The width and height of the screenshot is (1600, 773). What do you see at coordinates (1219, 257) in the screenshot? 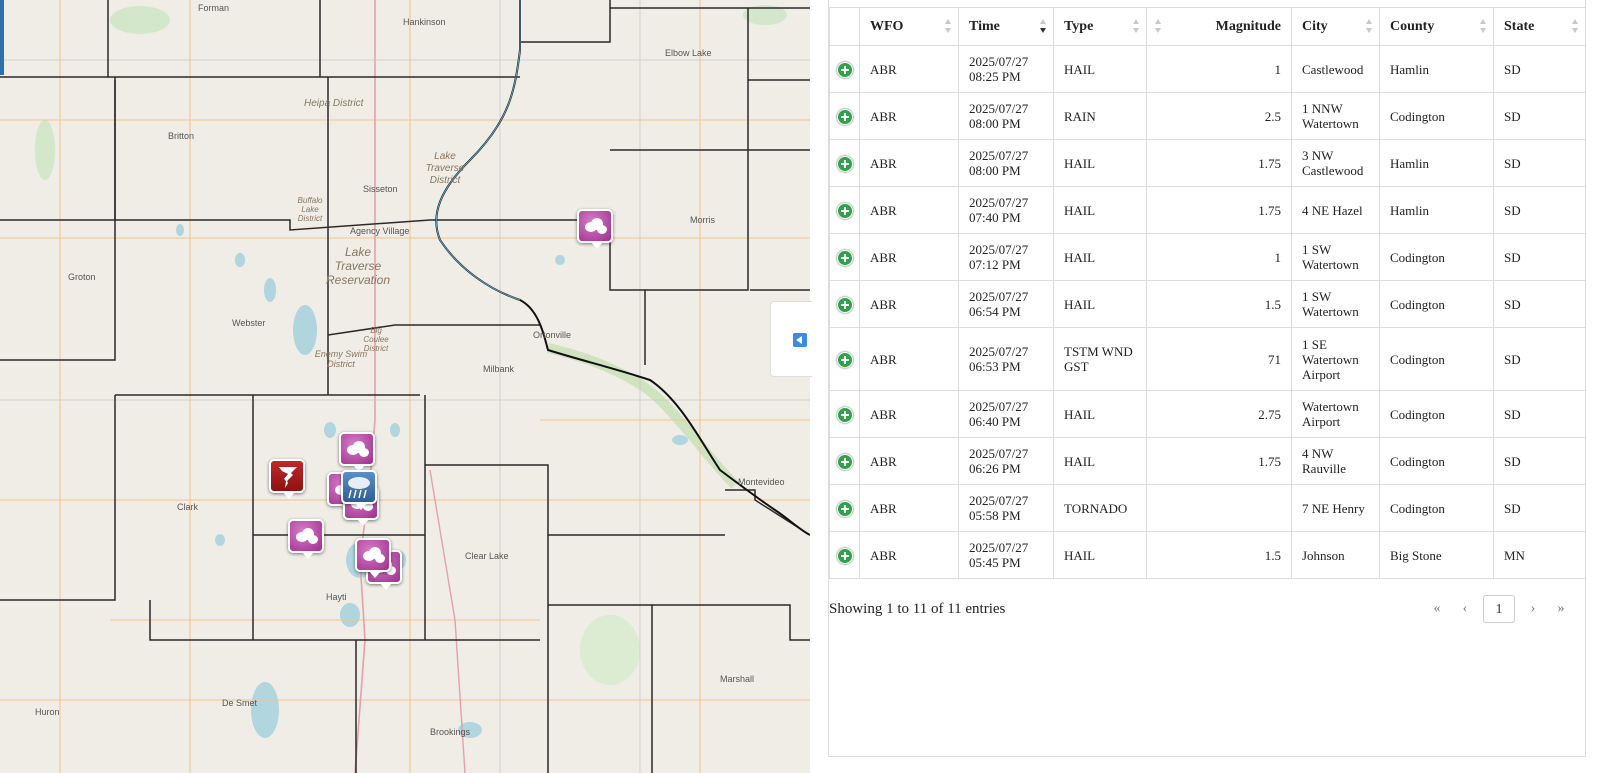
I see `magnitude-cell: 1` at bounding box center [1219, 257].